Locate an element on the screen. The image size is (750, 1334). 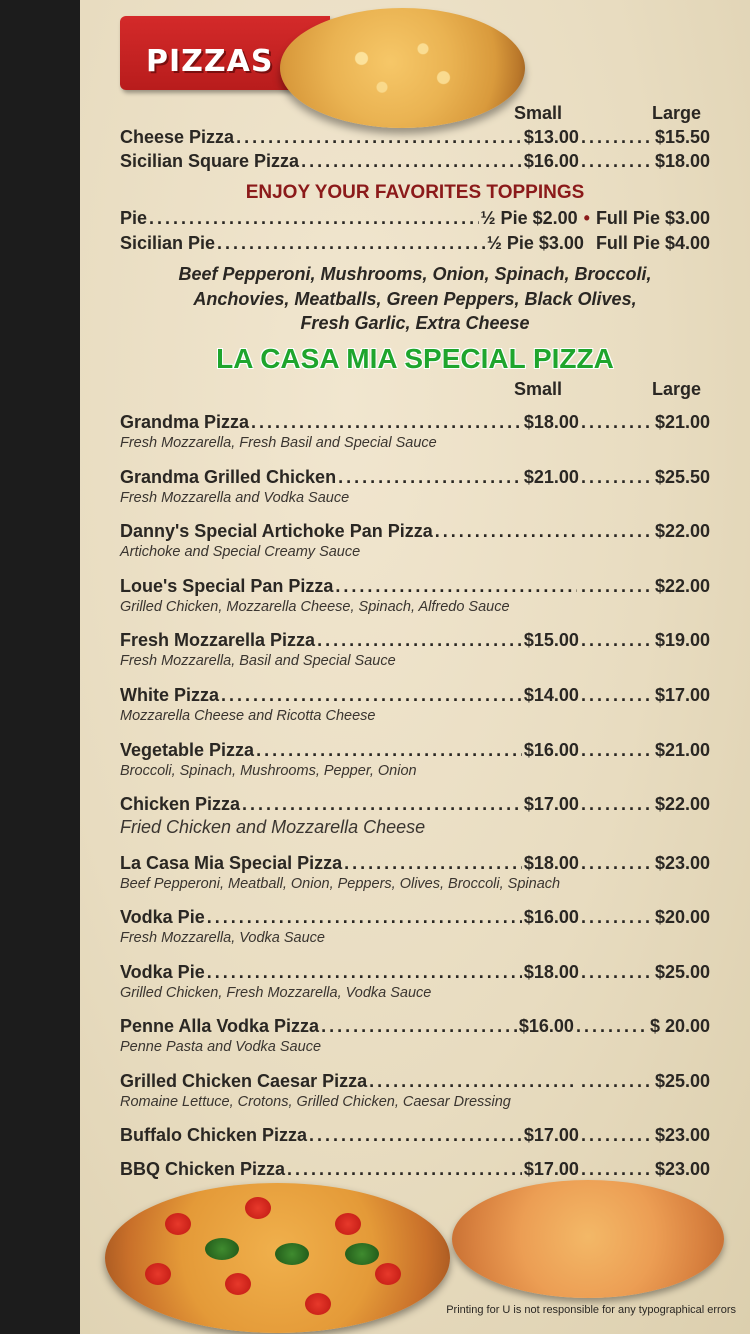
menu-item: Loue's Special Pan Pizza $22.00 is located at coordinates (415, 587).